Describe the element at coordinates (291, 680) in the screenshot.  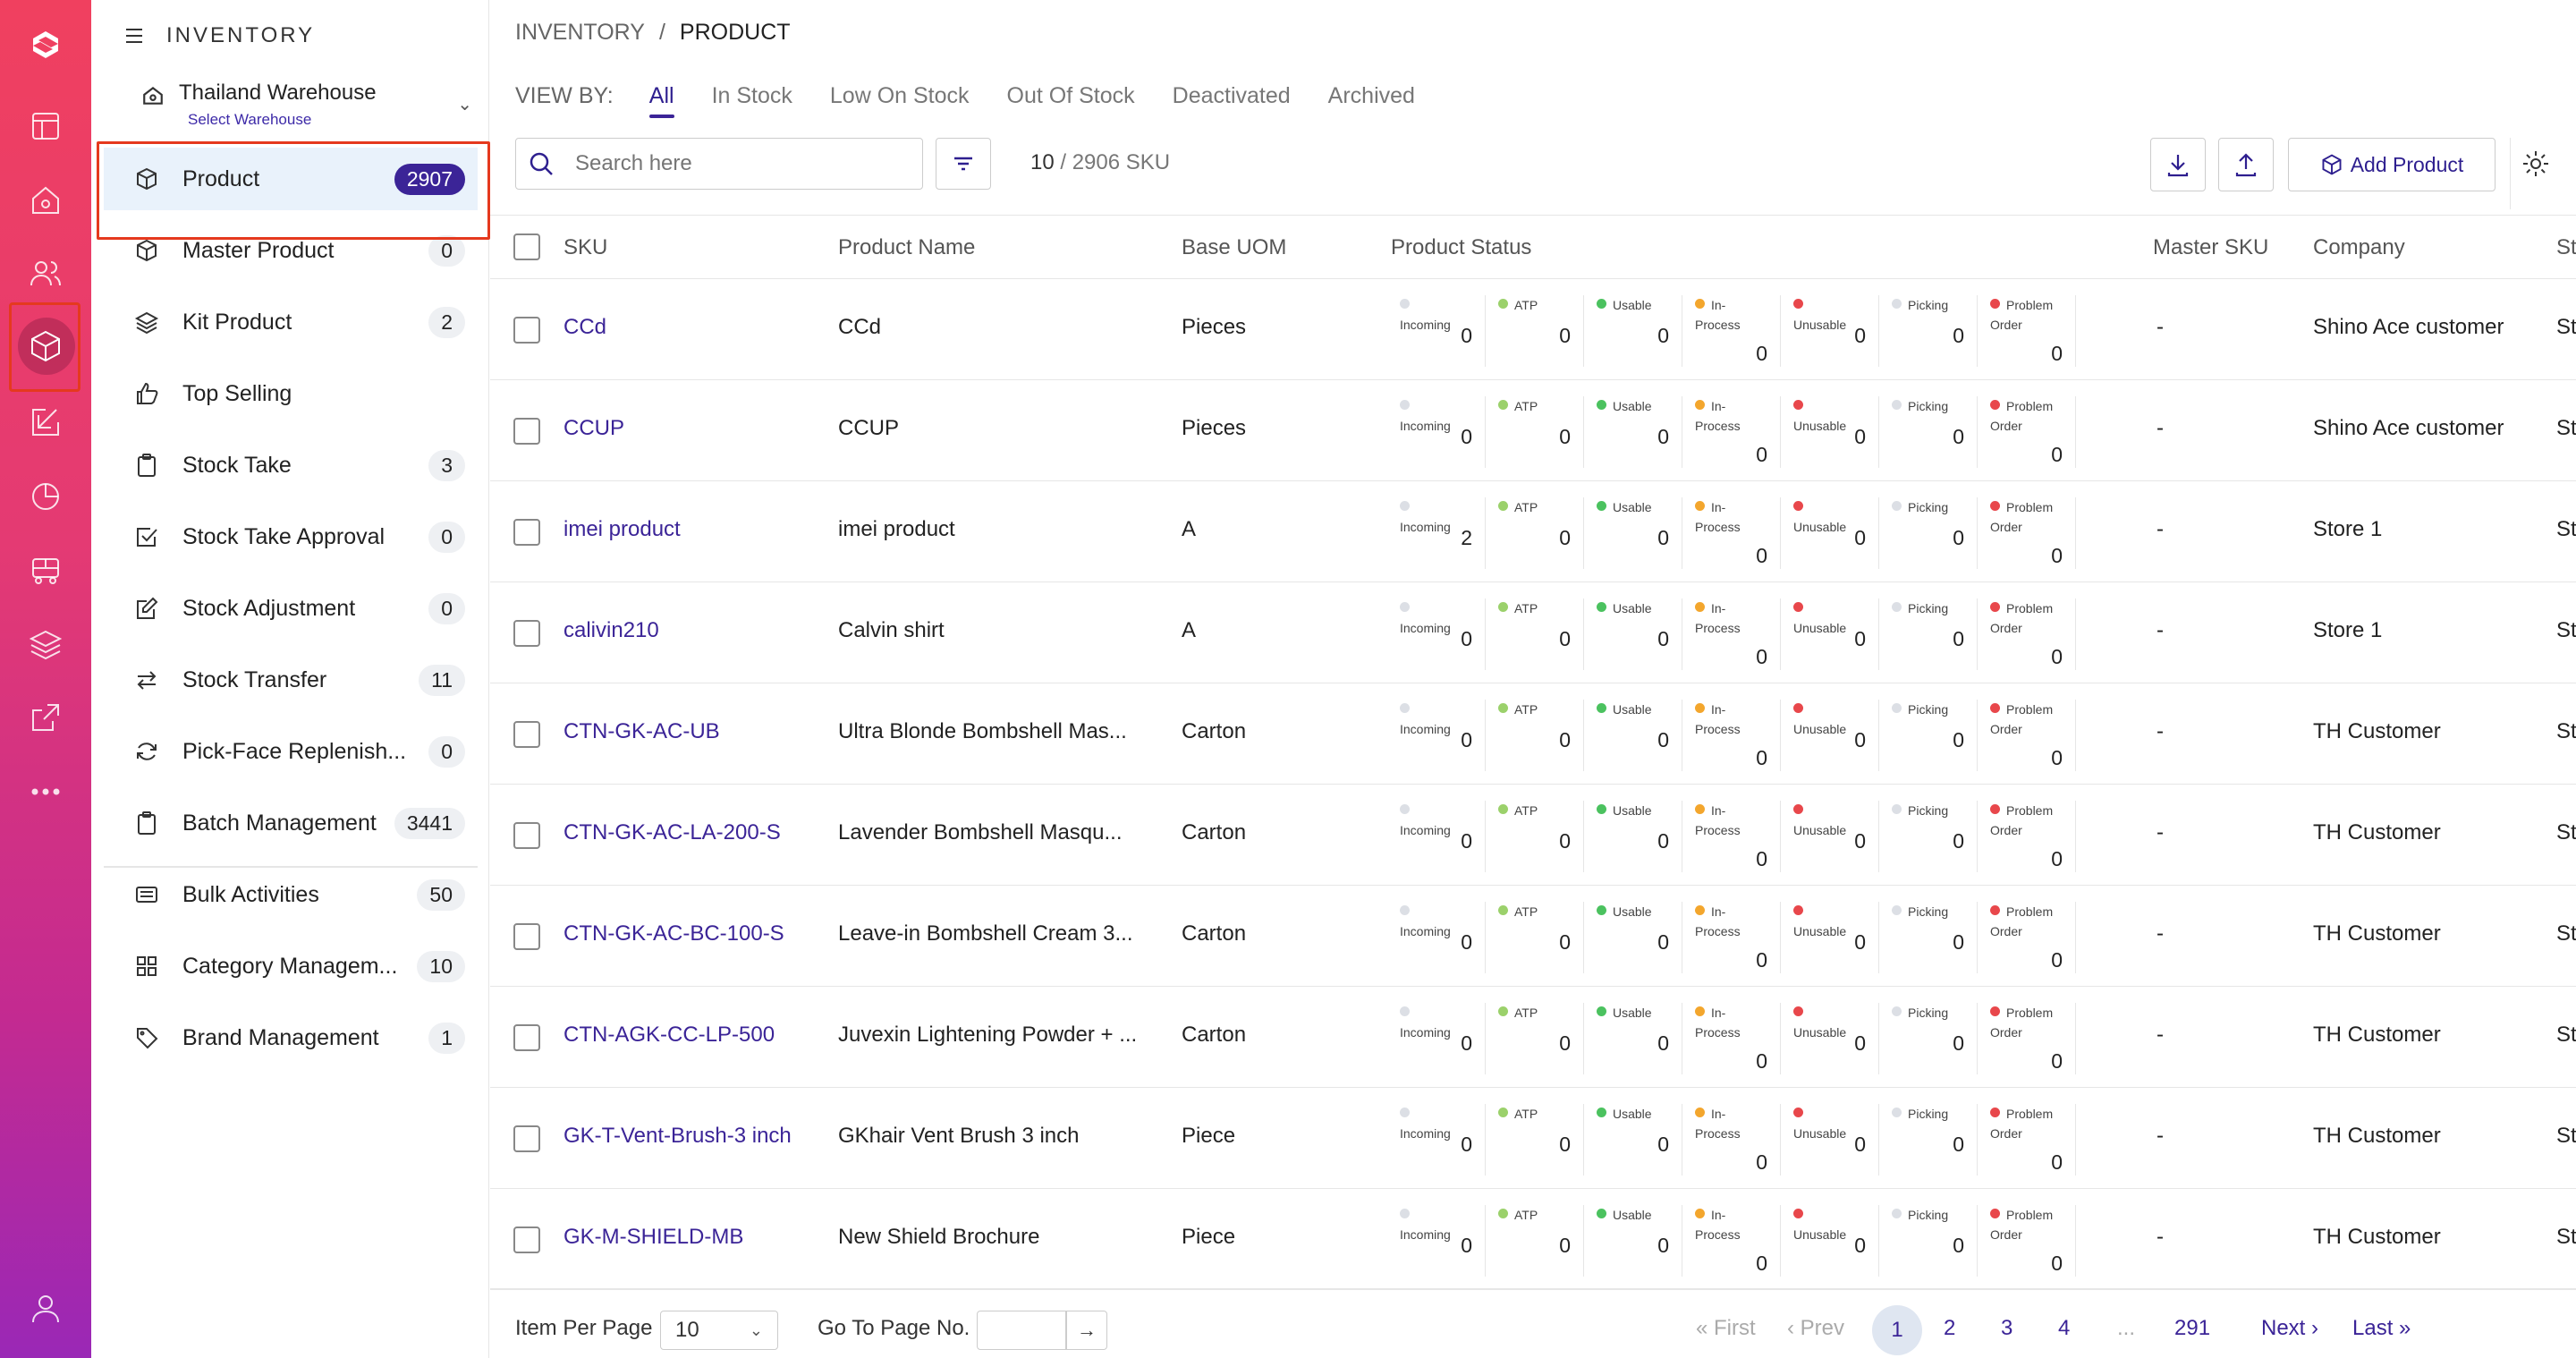
I see `sidebar-item-stock-transfer: Stock Transfer 11` at that location.